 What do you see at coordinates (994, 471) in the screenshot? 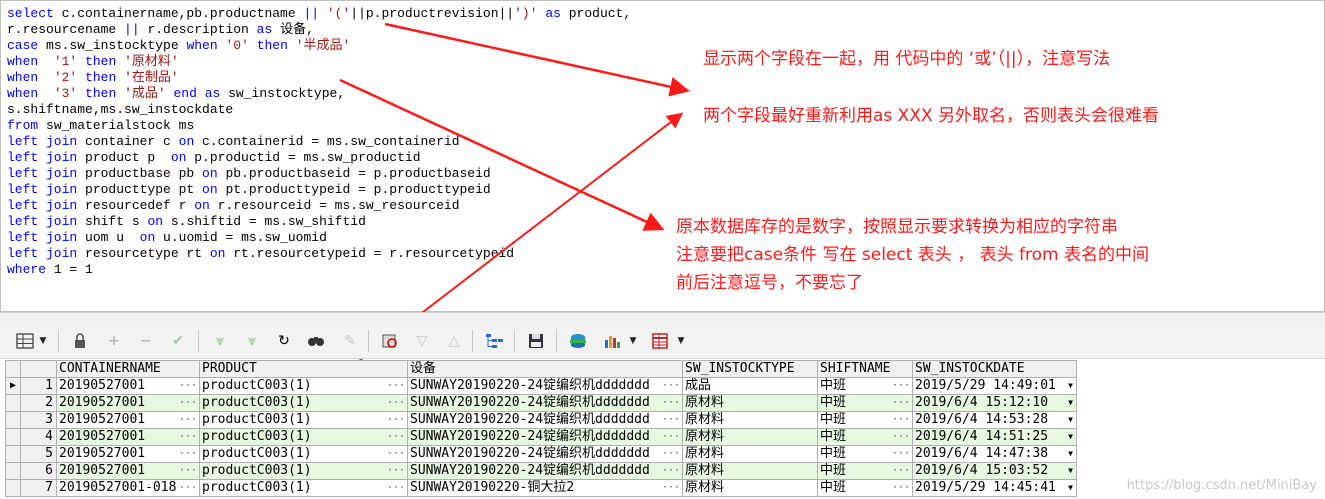
I see `cell-date: ▼ 2019/6/4 15:03:52` at bounding box center [994, 471].